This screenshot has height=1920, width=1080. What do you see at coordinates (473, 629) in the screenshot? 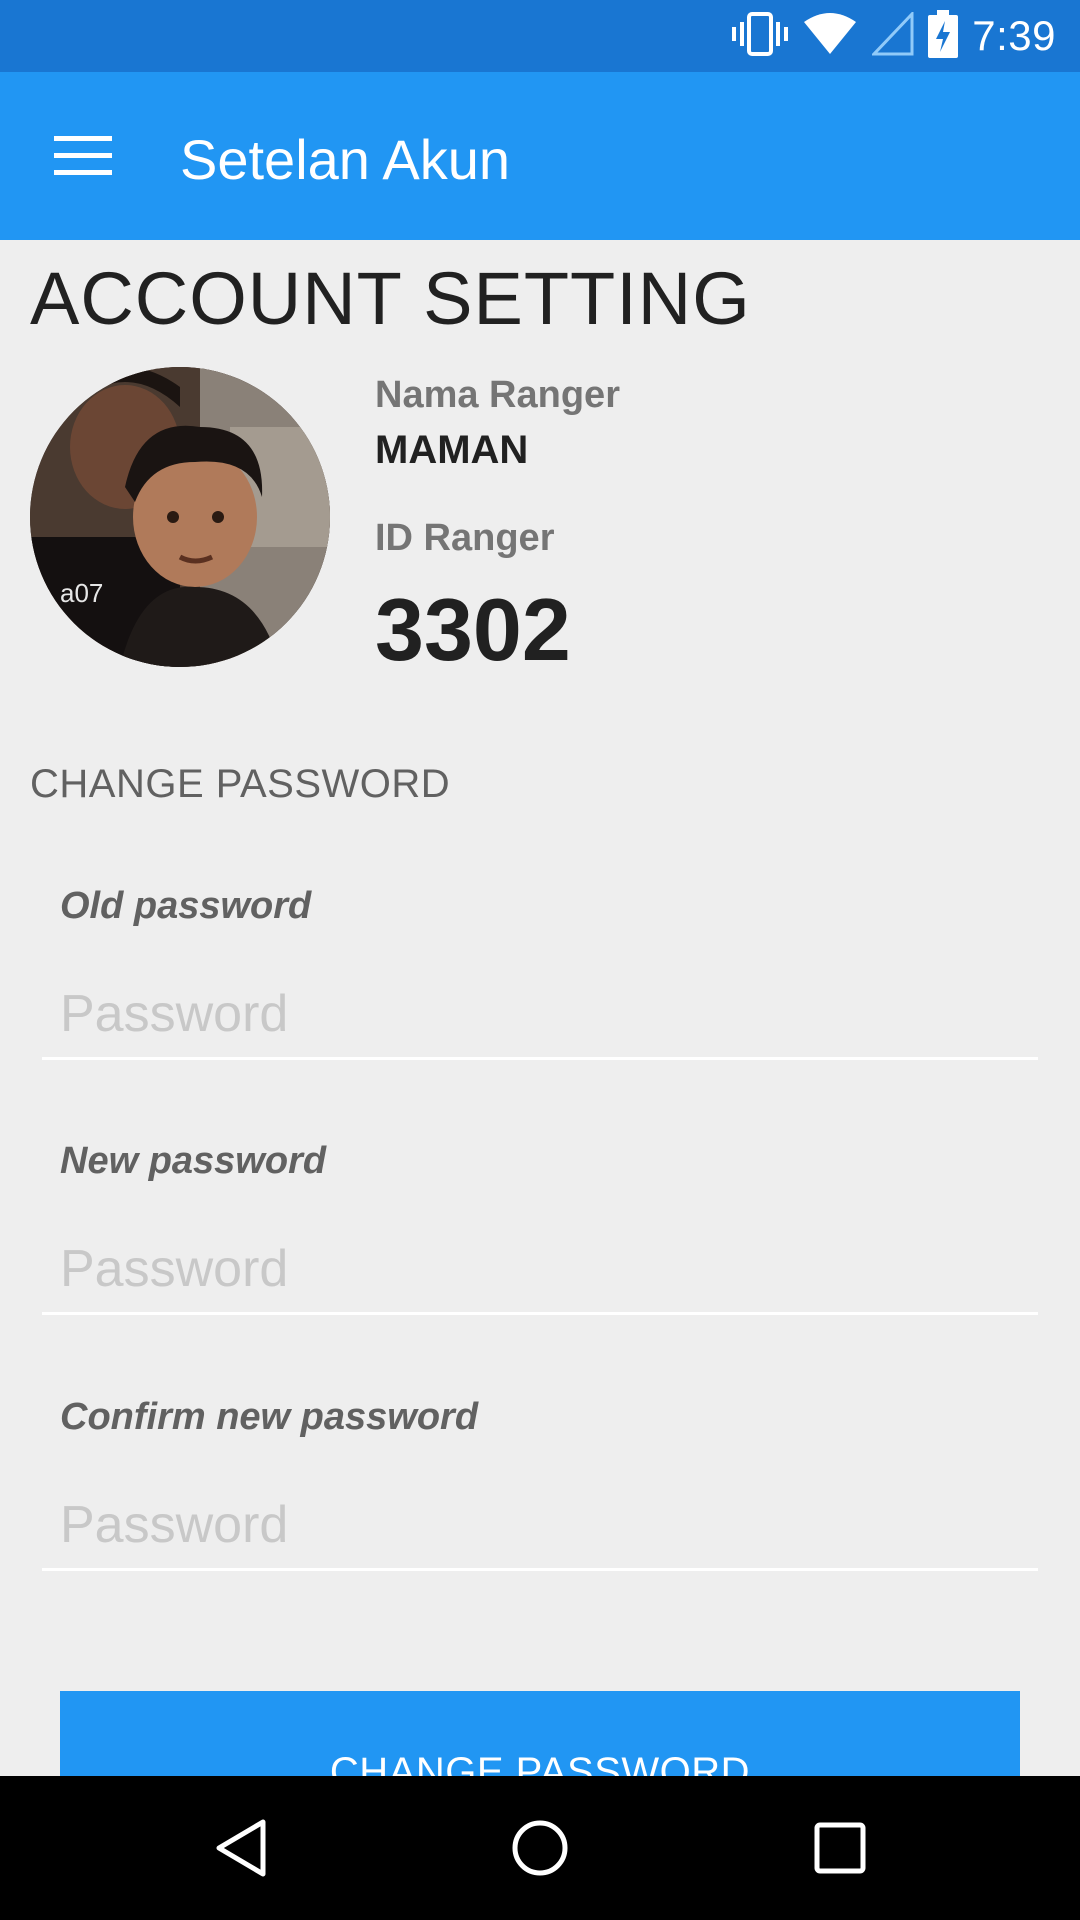
I see `id-value: 3302` at bounding box center [473, 629].